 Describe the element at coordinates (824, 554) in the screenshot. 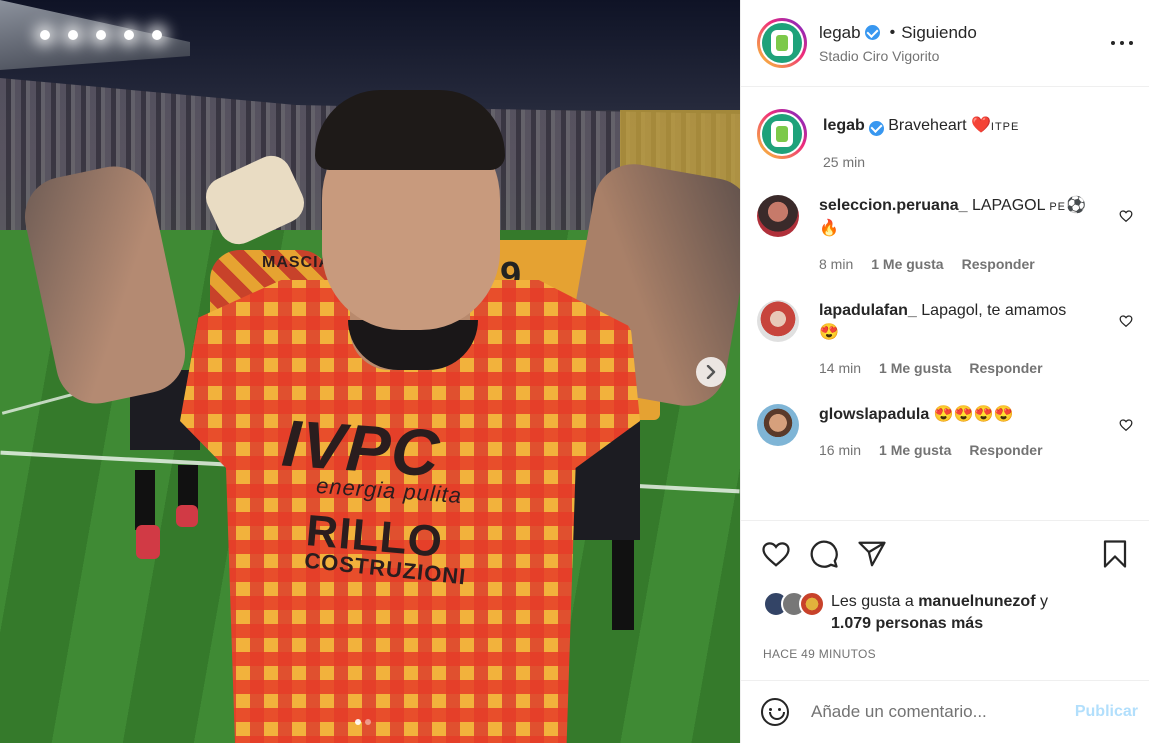

I see `comment-bubble-icon` at that location.